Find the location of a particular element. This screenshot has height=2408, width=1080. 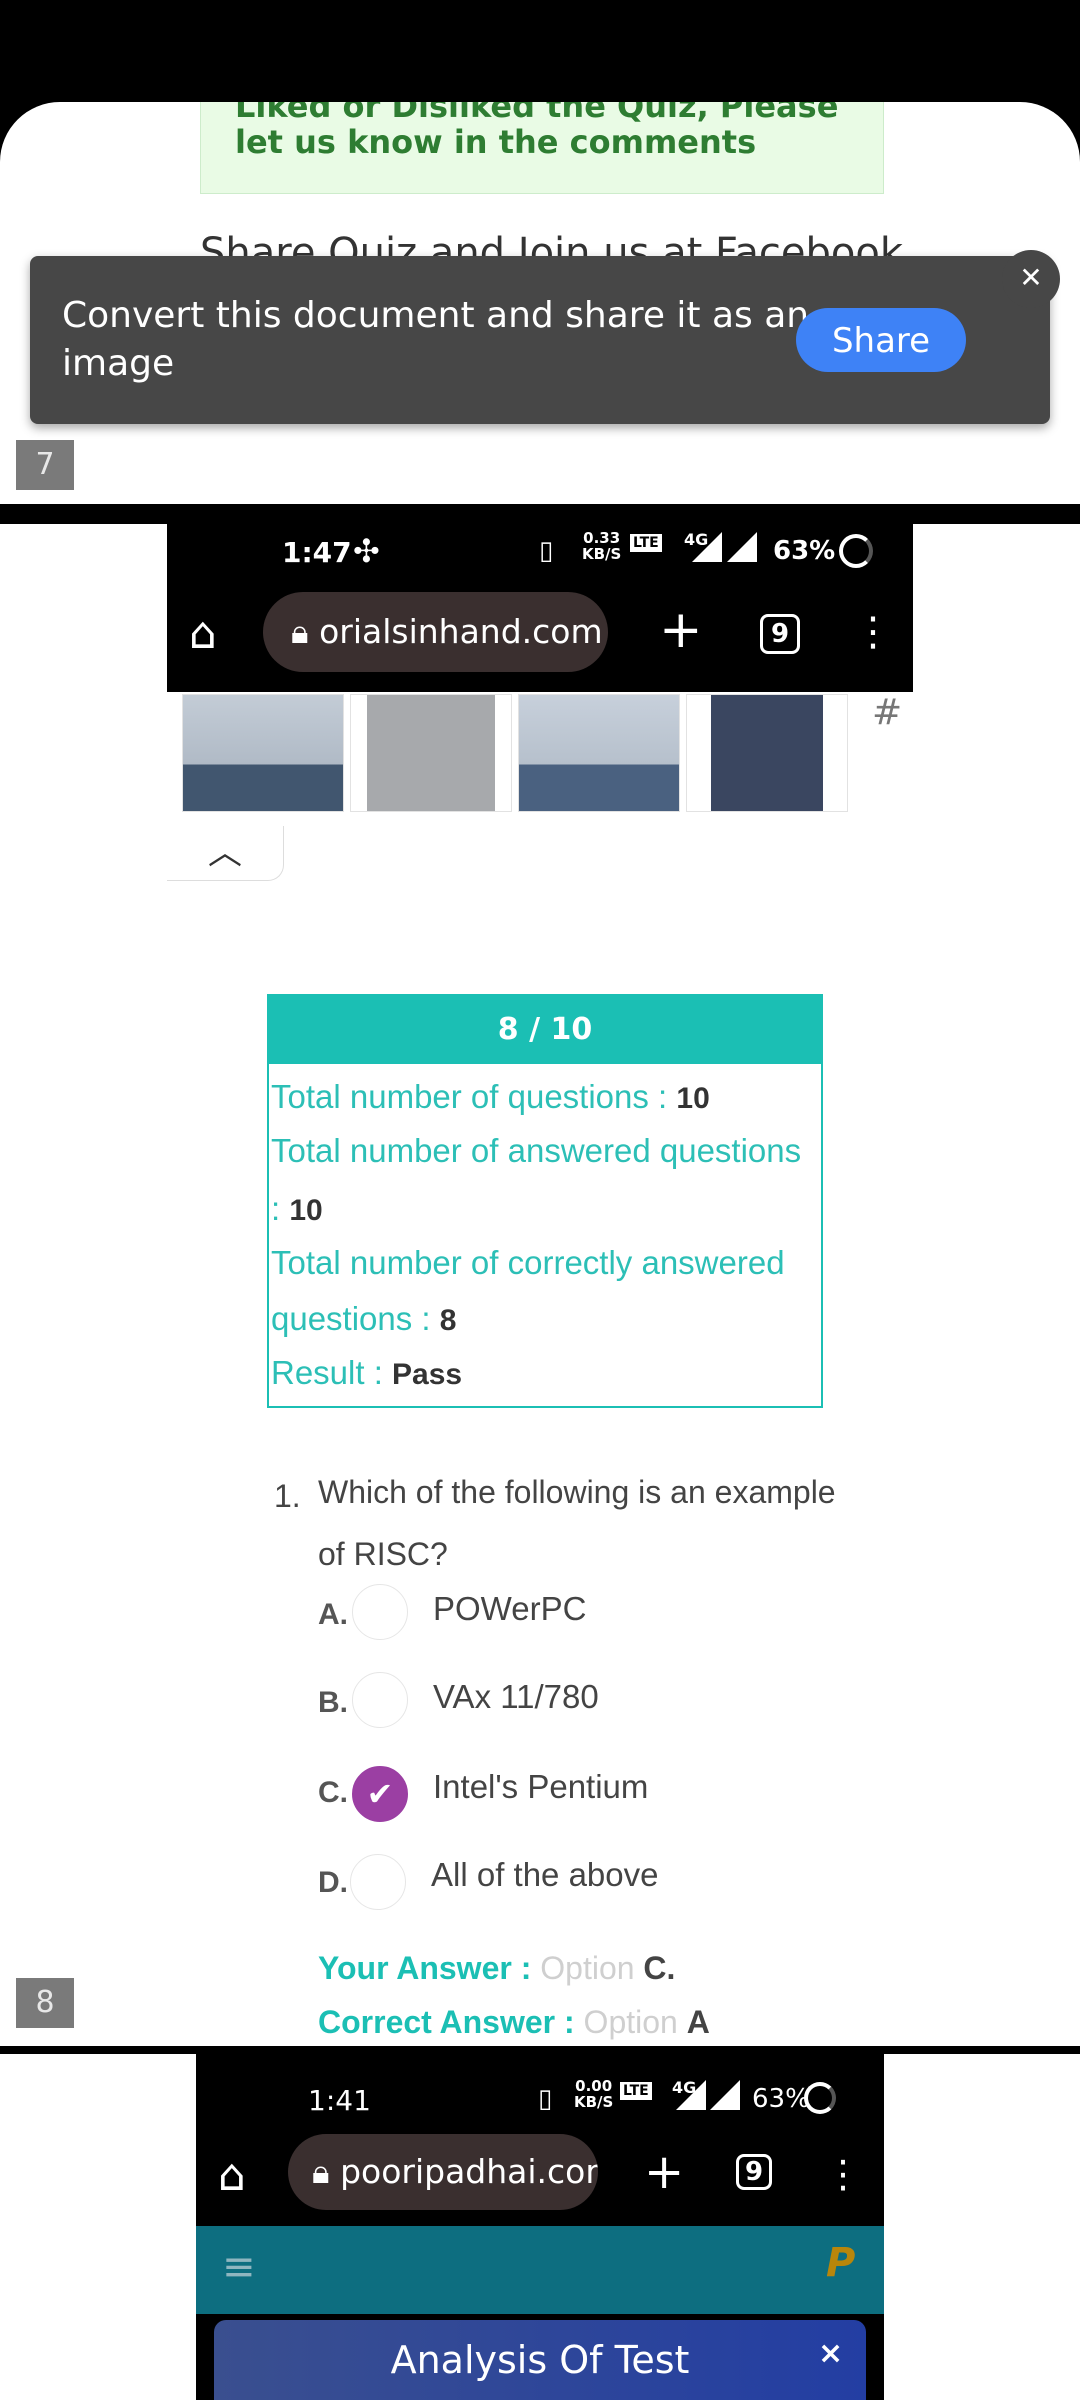

page-number-badge: 7 is located at coordinates (45, 465).